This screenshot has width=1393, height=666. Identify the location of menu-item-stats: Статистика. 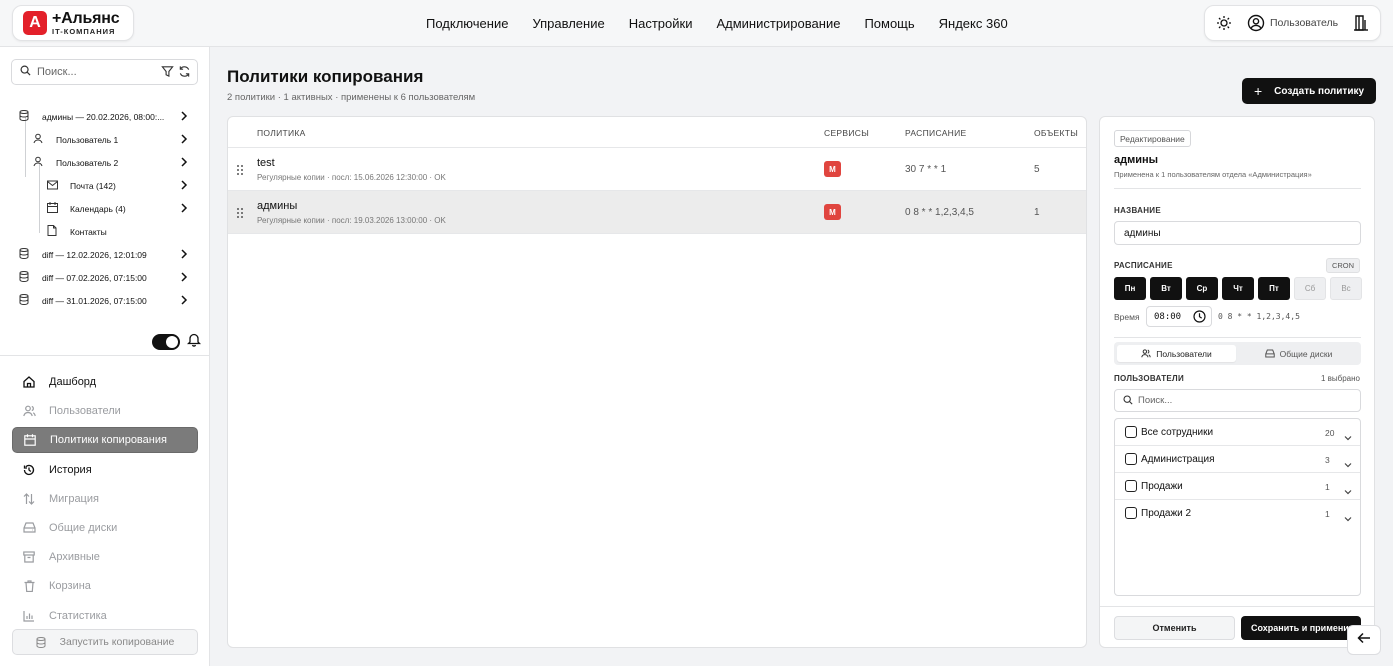
(105, 616).